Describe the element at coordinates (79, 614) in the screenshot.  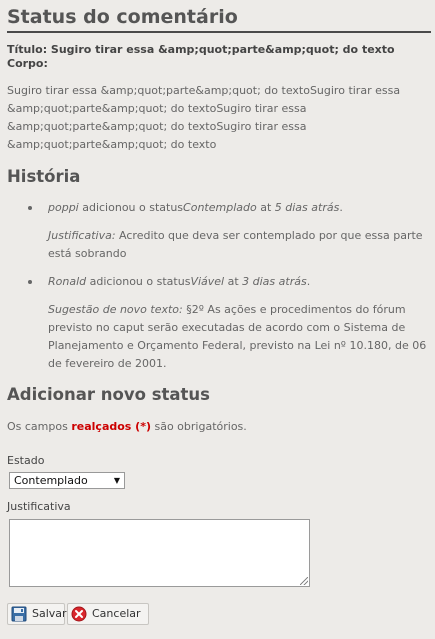
I see `cancel-x-icon` at that location.